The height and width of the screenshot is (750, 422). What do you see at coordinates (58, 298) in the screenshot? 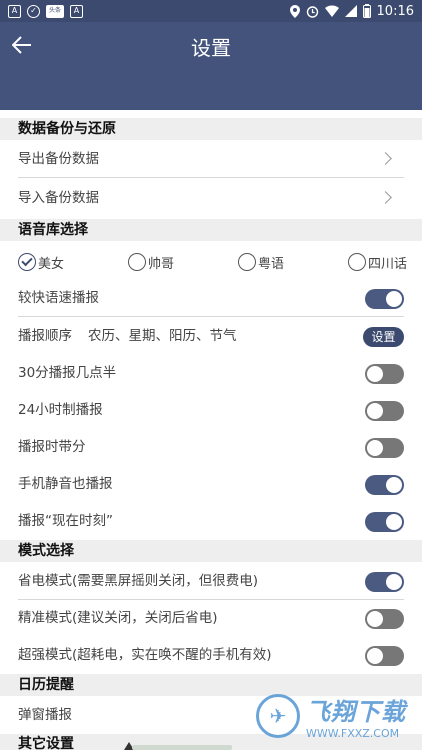
I see `fast-speed-label: 较快语速播报` at bounding box center [58, 298].